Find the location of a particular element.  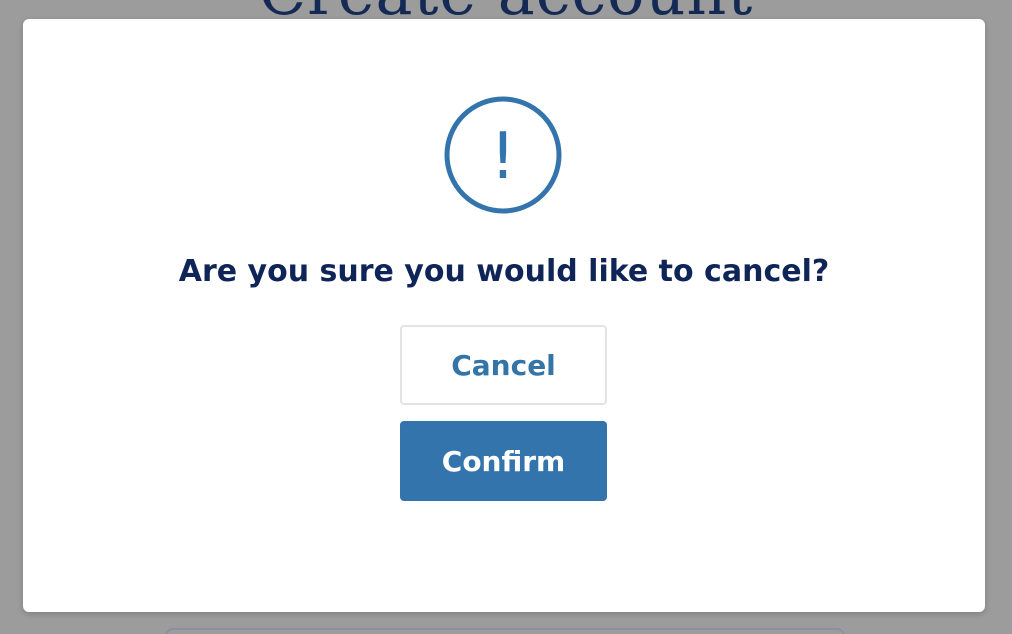

background-input-field is located at coordinates (505, 631).